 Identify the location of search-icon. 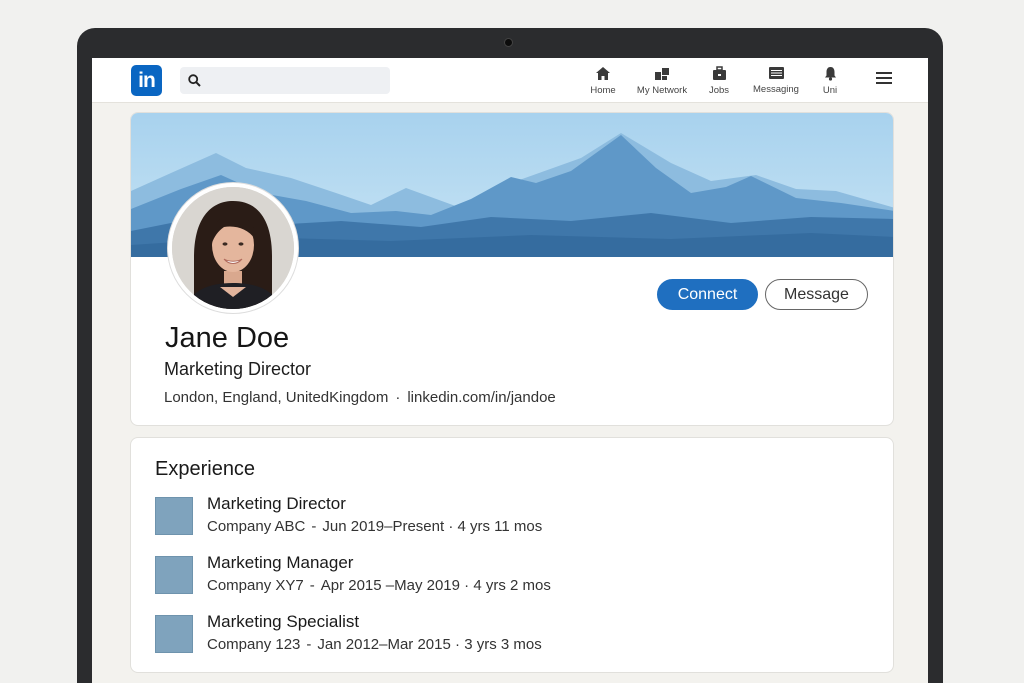
(194, 80).